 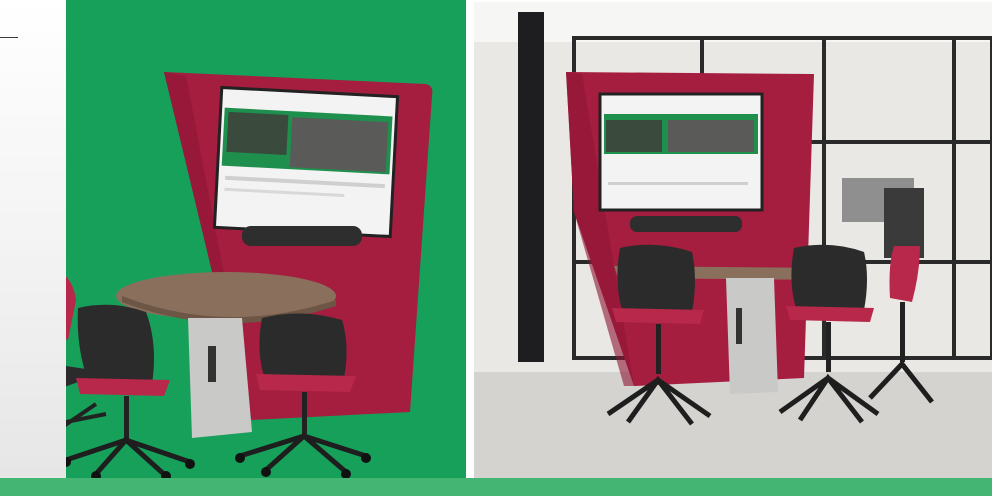 I want to click on chair-right, so click(x=829, y=277).